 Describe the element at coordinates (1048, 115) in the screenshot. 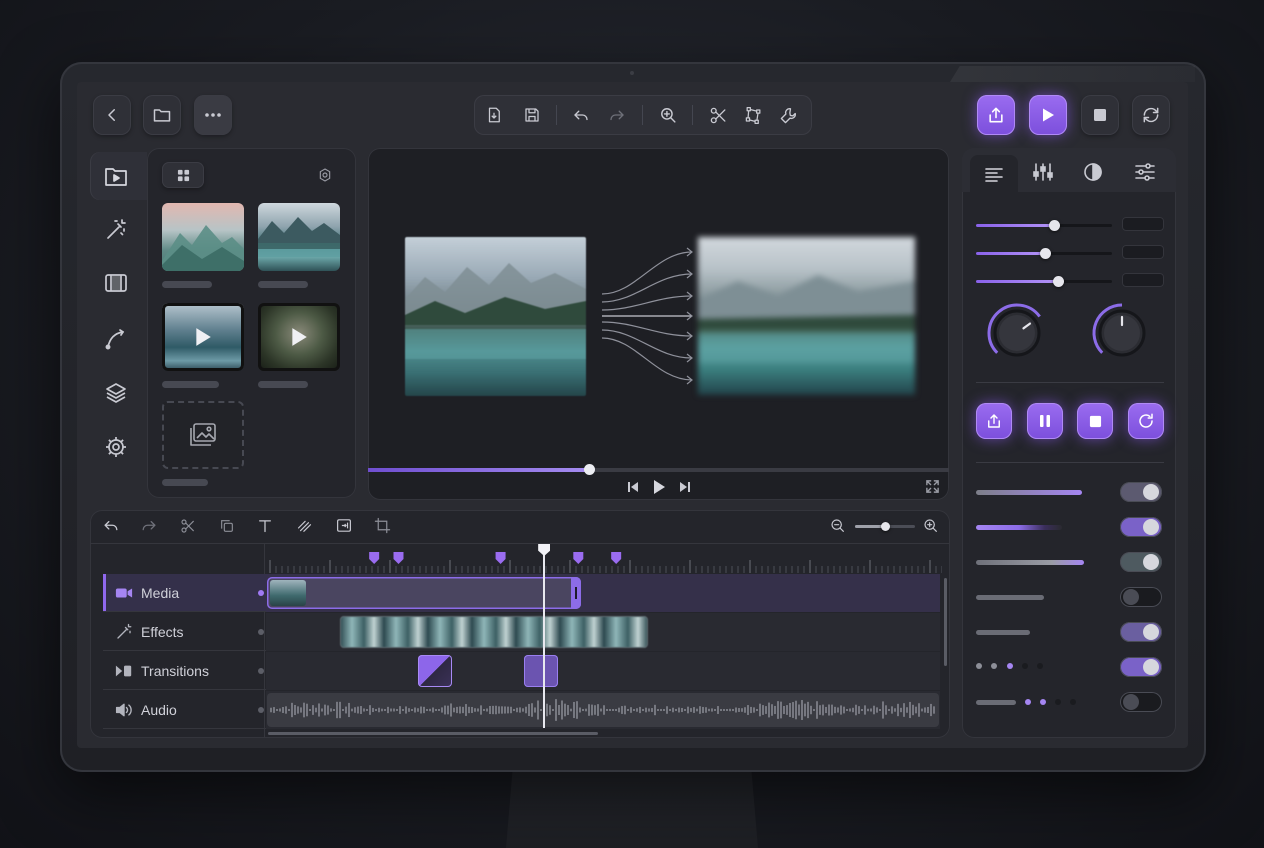

I see `play-button` at that location.